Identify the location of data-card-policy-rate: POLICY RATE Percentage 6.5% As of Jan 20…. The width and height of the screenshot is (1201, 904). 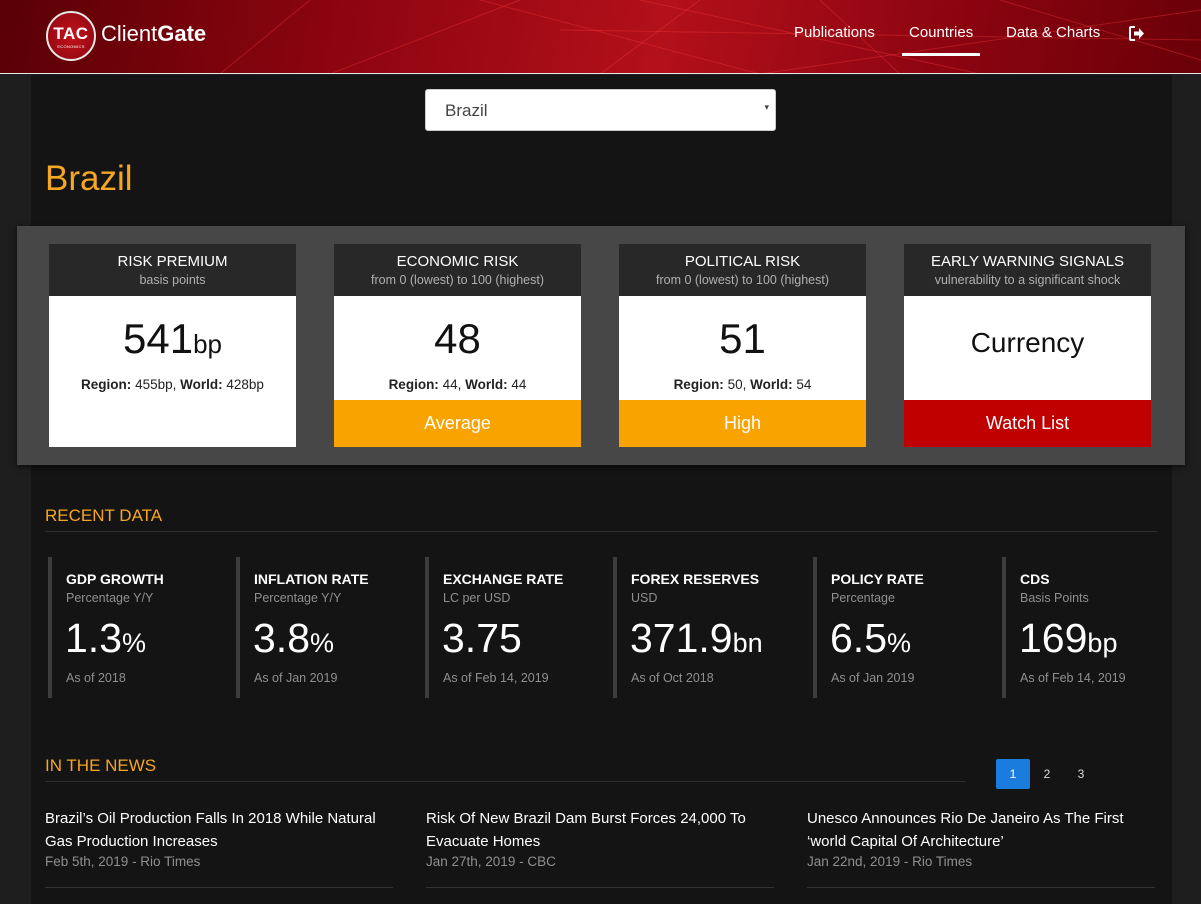
(898, 627).